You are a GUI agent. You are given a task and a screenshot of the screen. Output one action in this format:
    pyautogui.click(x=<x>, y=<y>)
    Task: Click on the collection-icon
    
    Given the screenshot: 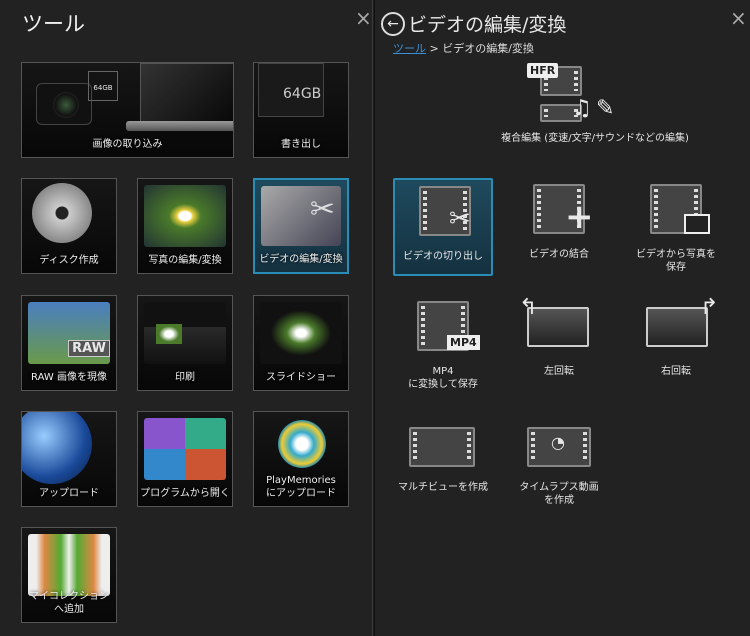 What is the action you would take?
    pyautogui.click(x=69, y=565)
    